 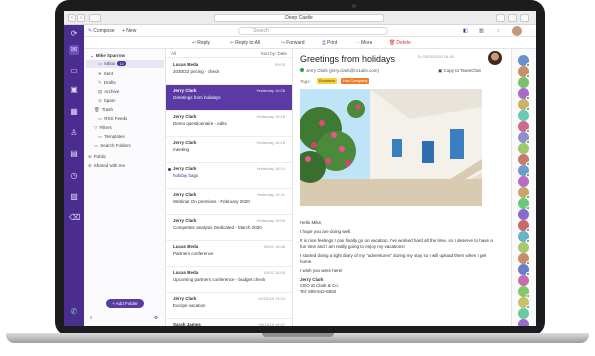 What do you see at coordinates (125, 64) in the screenshot?
I see `folder-inbox: ▭ Inbox 12` at bounding box center [125, 64].